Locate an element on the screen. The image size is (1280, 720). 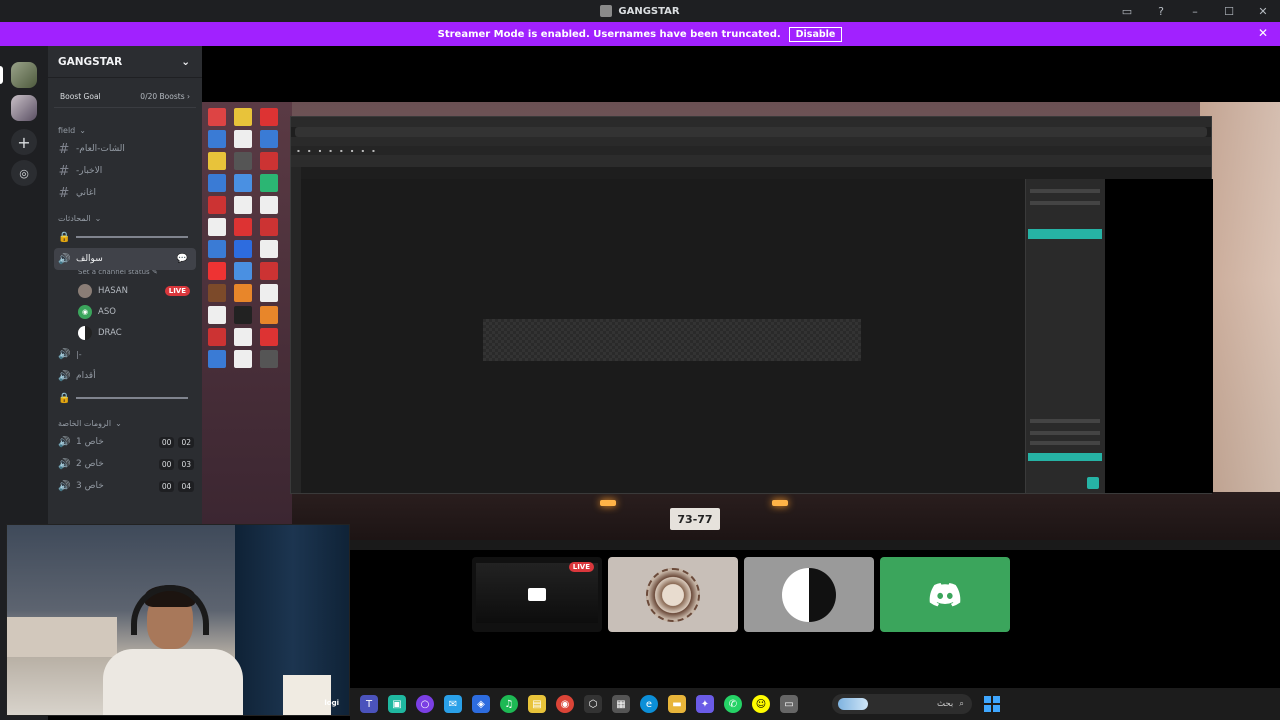
chat-app-icon: ✉ is located at coordinates (453, 704).